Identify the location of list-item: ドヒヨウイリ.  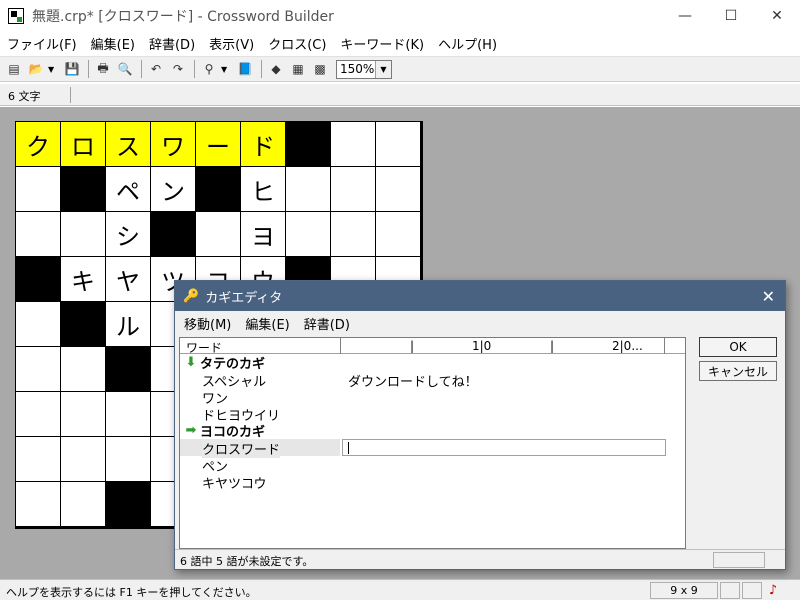
(432, 414).